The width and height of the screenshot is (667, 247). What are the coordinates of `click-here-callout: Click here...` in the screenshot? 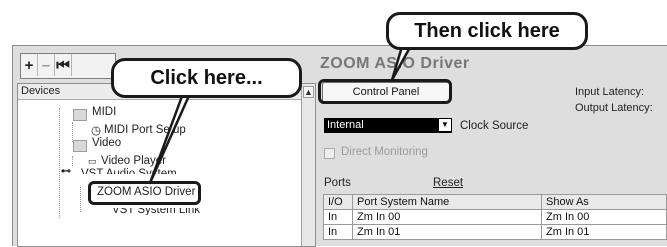 It's located at (206, 78).